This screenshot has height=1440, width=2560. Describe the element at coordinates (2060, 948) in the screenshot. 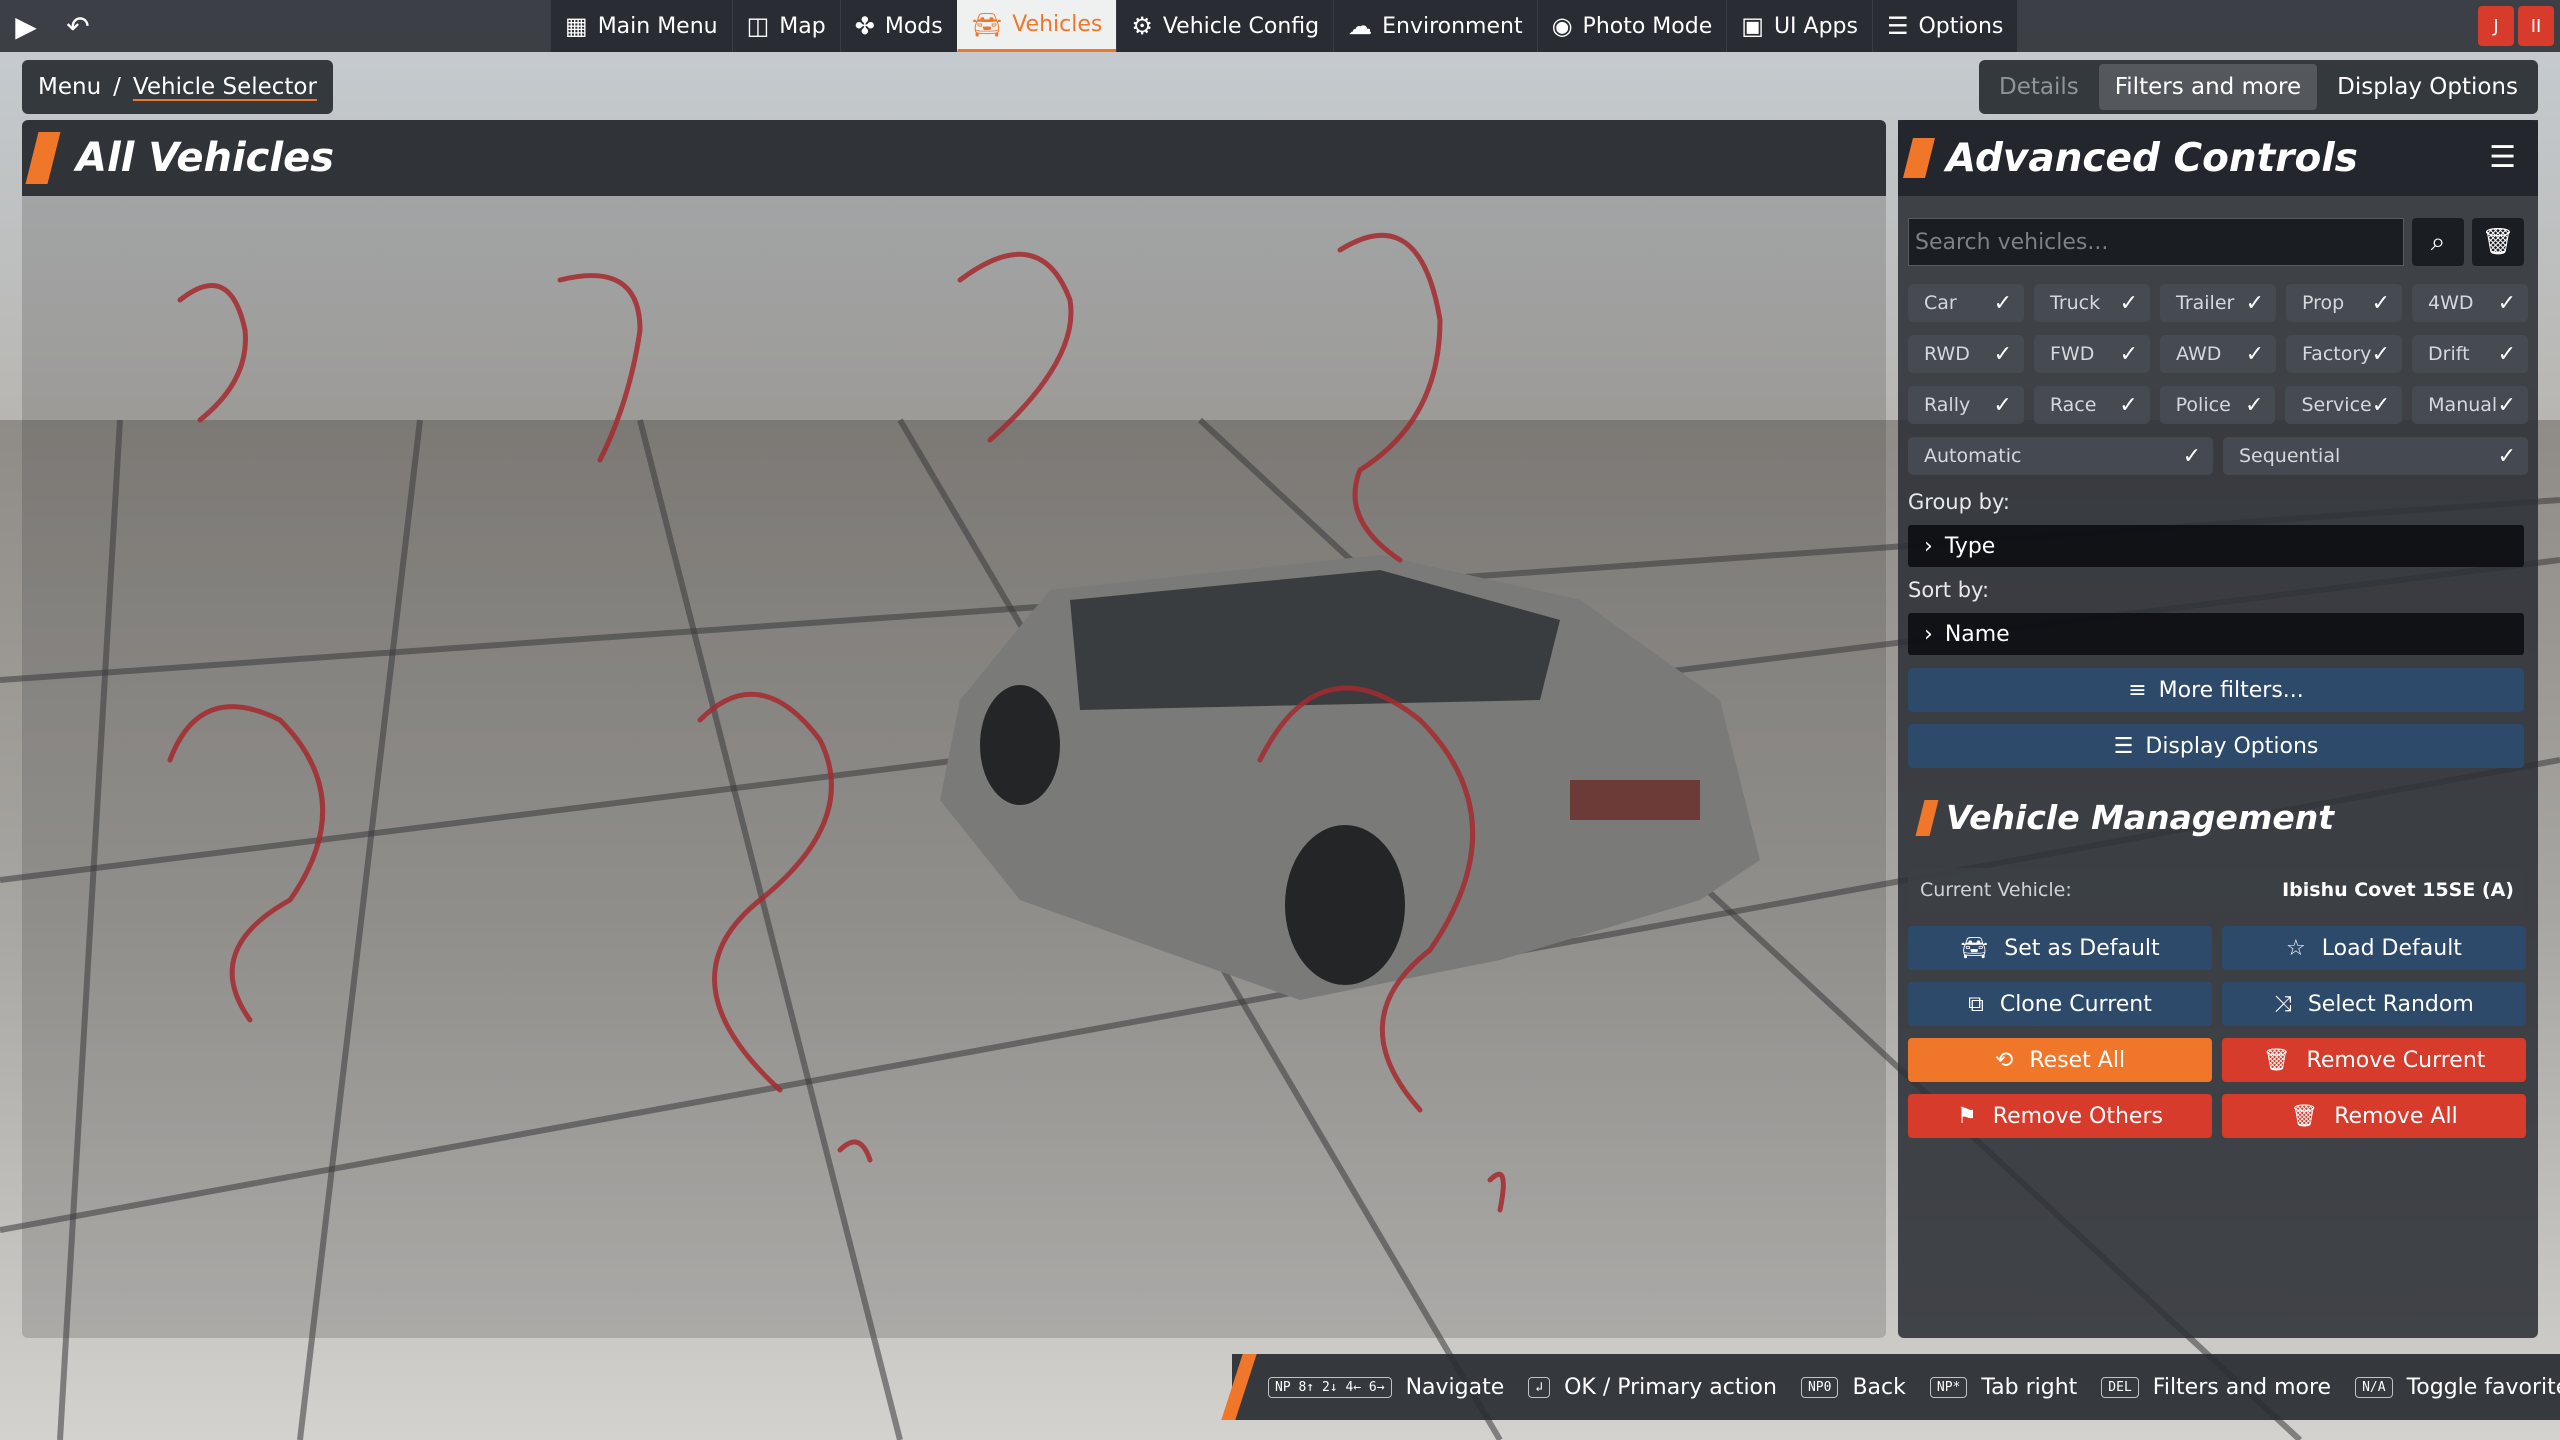

I see `set-as-default-button: 🚘︎ Set as Default` at that location.